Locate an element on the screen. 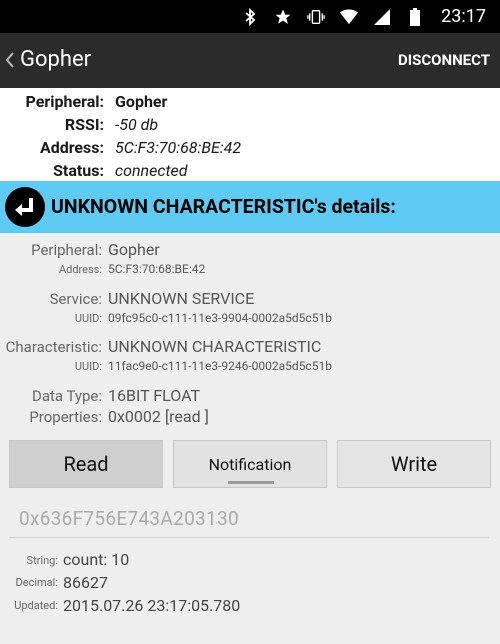 Image resolution: width=500 pixels, height=644 pixels. notification-button-label: Notification is located at coordinates (250, 464).